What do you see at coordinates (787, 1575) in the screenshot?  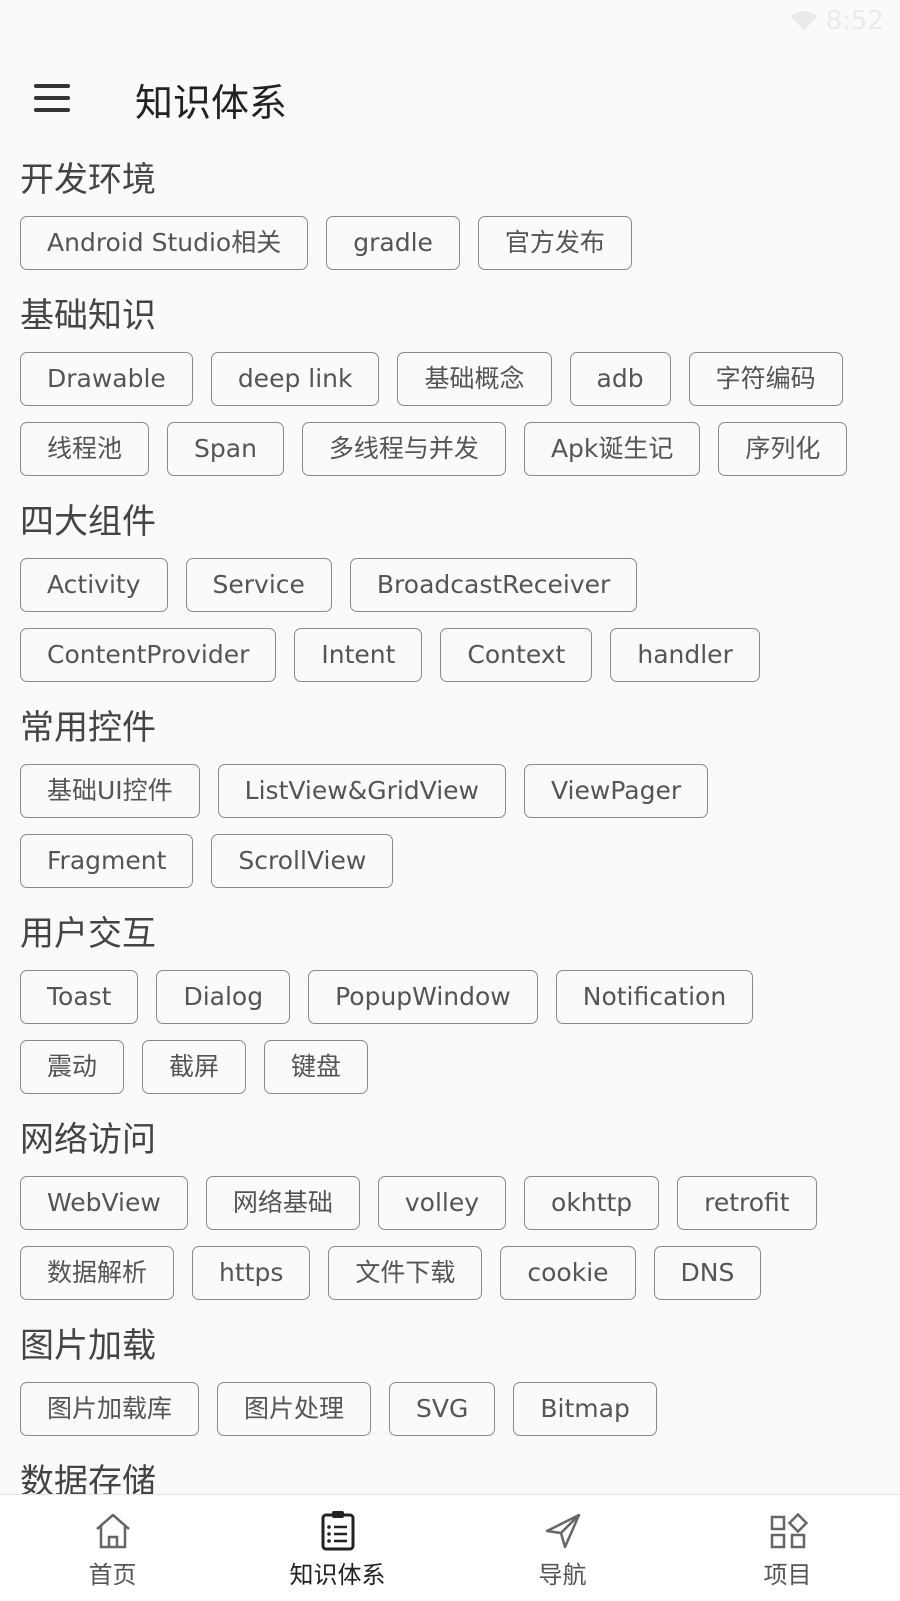 I see `nav-label-projects: 项目` at bounding box center [787, 1575].